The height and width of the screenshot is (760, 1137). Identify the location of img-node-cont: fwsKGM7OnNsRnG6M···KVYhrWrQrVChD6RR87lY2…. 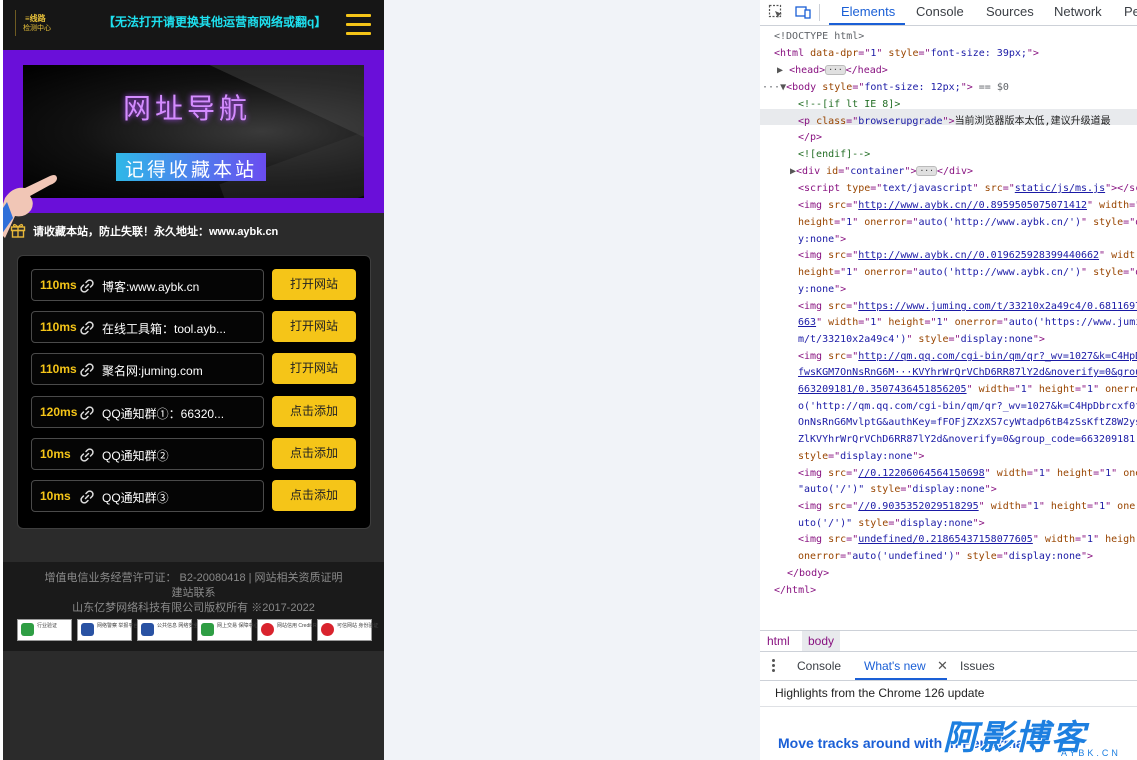
(967, 372).